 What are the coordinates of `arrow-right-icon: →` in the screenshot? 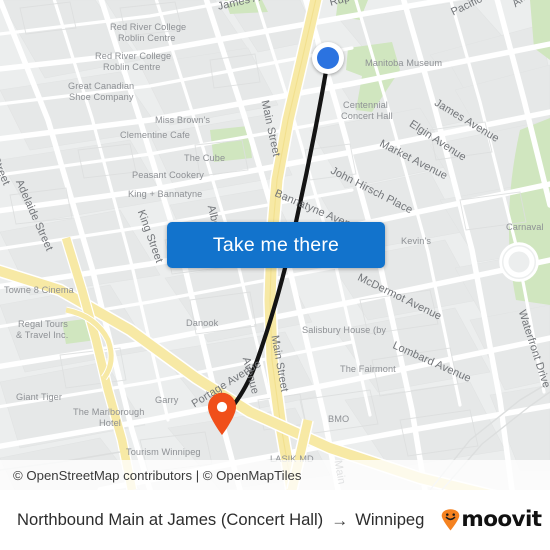 It's located at (340, 520).